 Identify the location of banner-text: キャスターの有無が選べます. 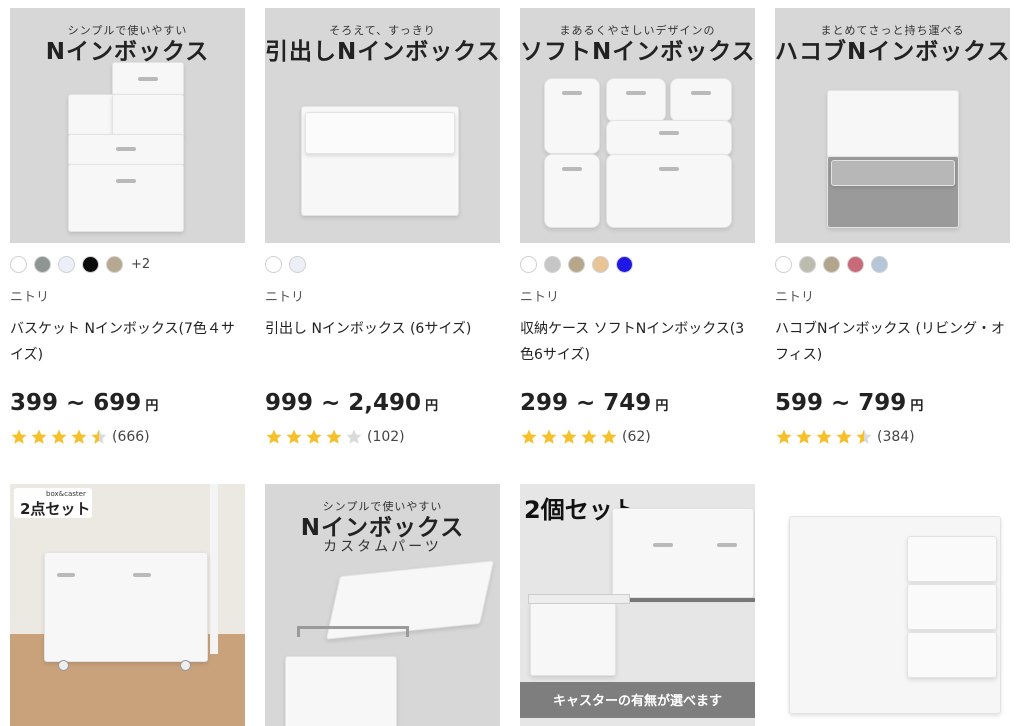
(637, 701).